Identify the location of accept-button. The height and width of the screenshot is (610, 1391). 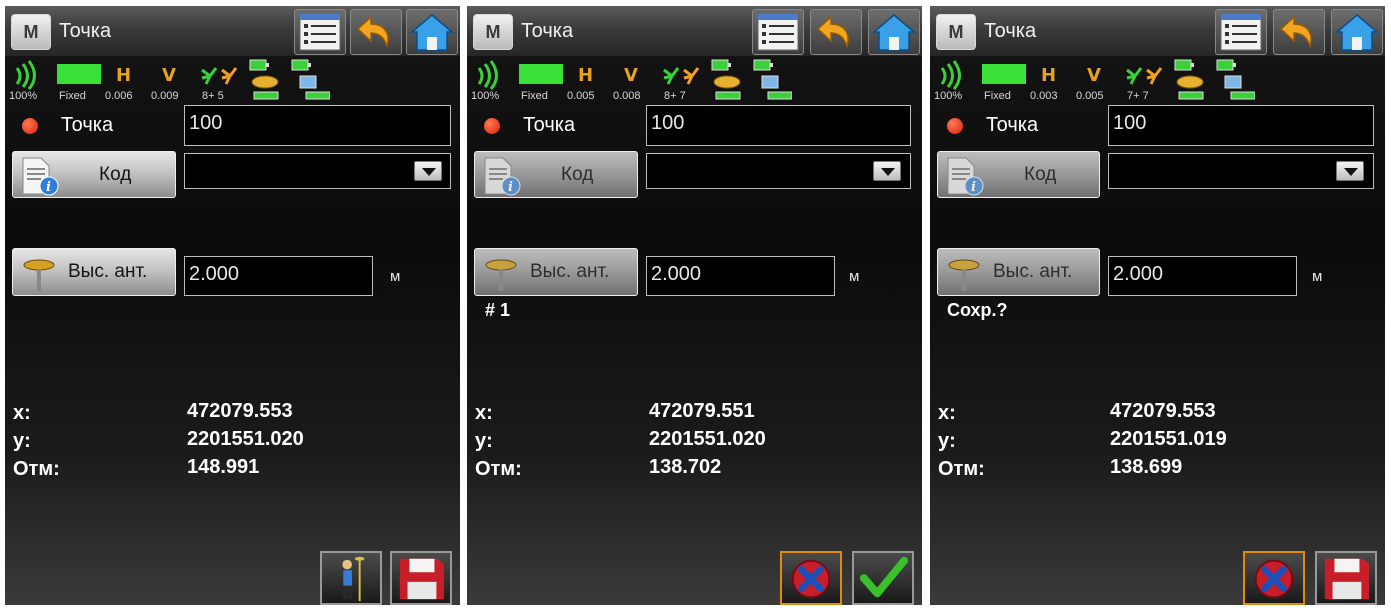
(883, 578).